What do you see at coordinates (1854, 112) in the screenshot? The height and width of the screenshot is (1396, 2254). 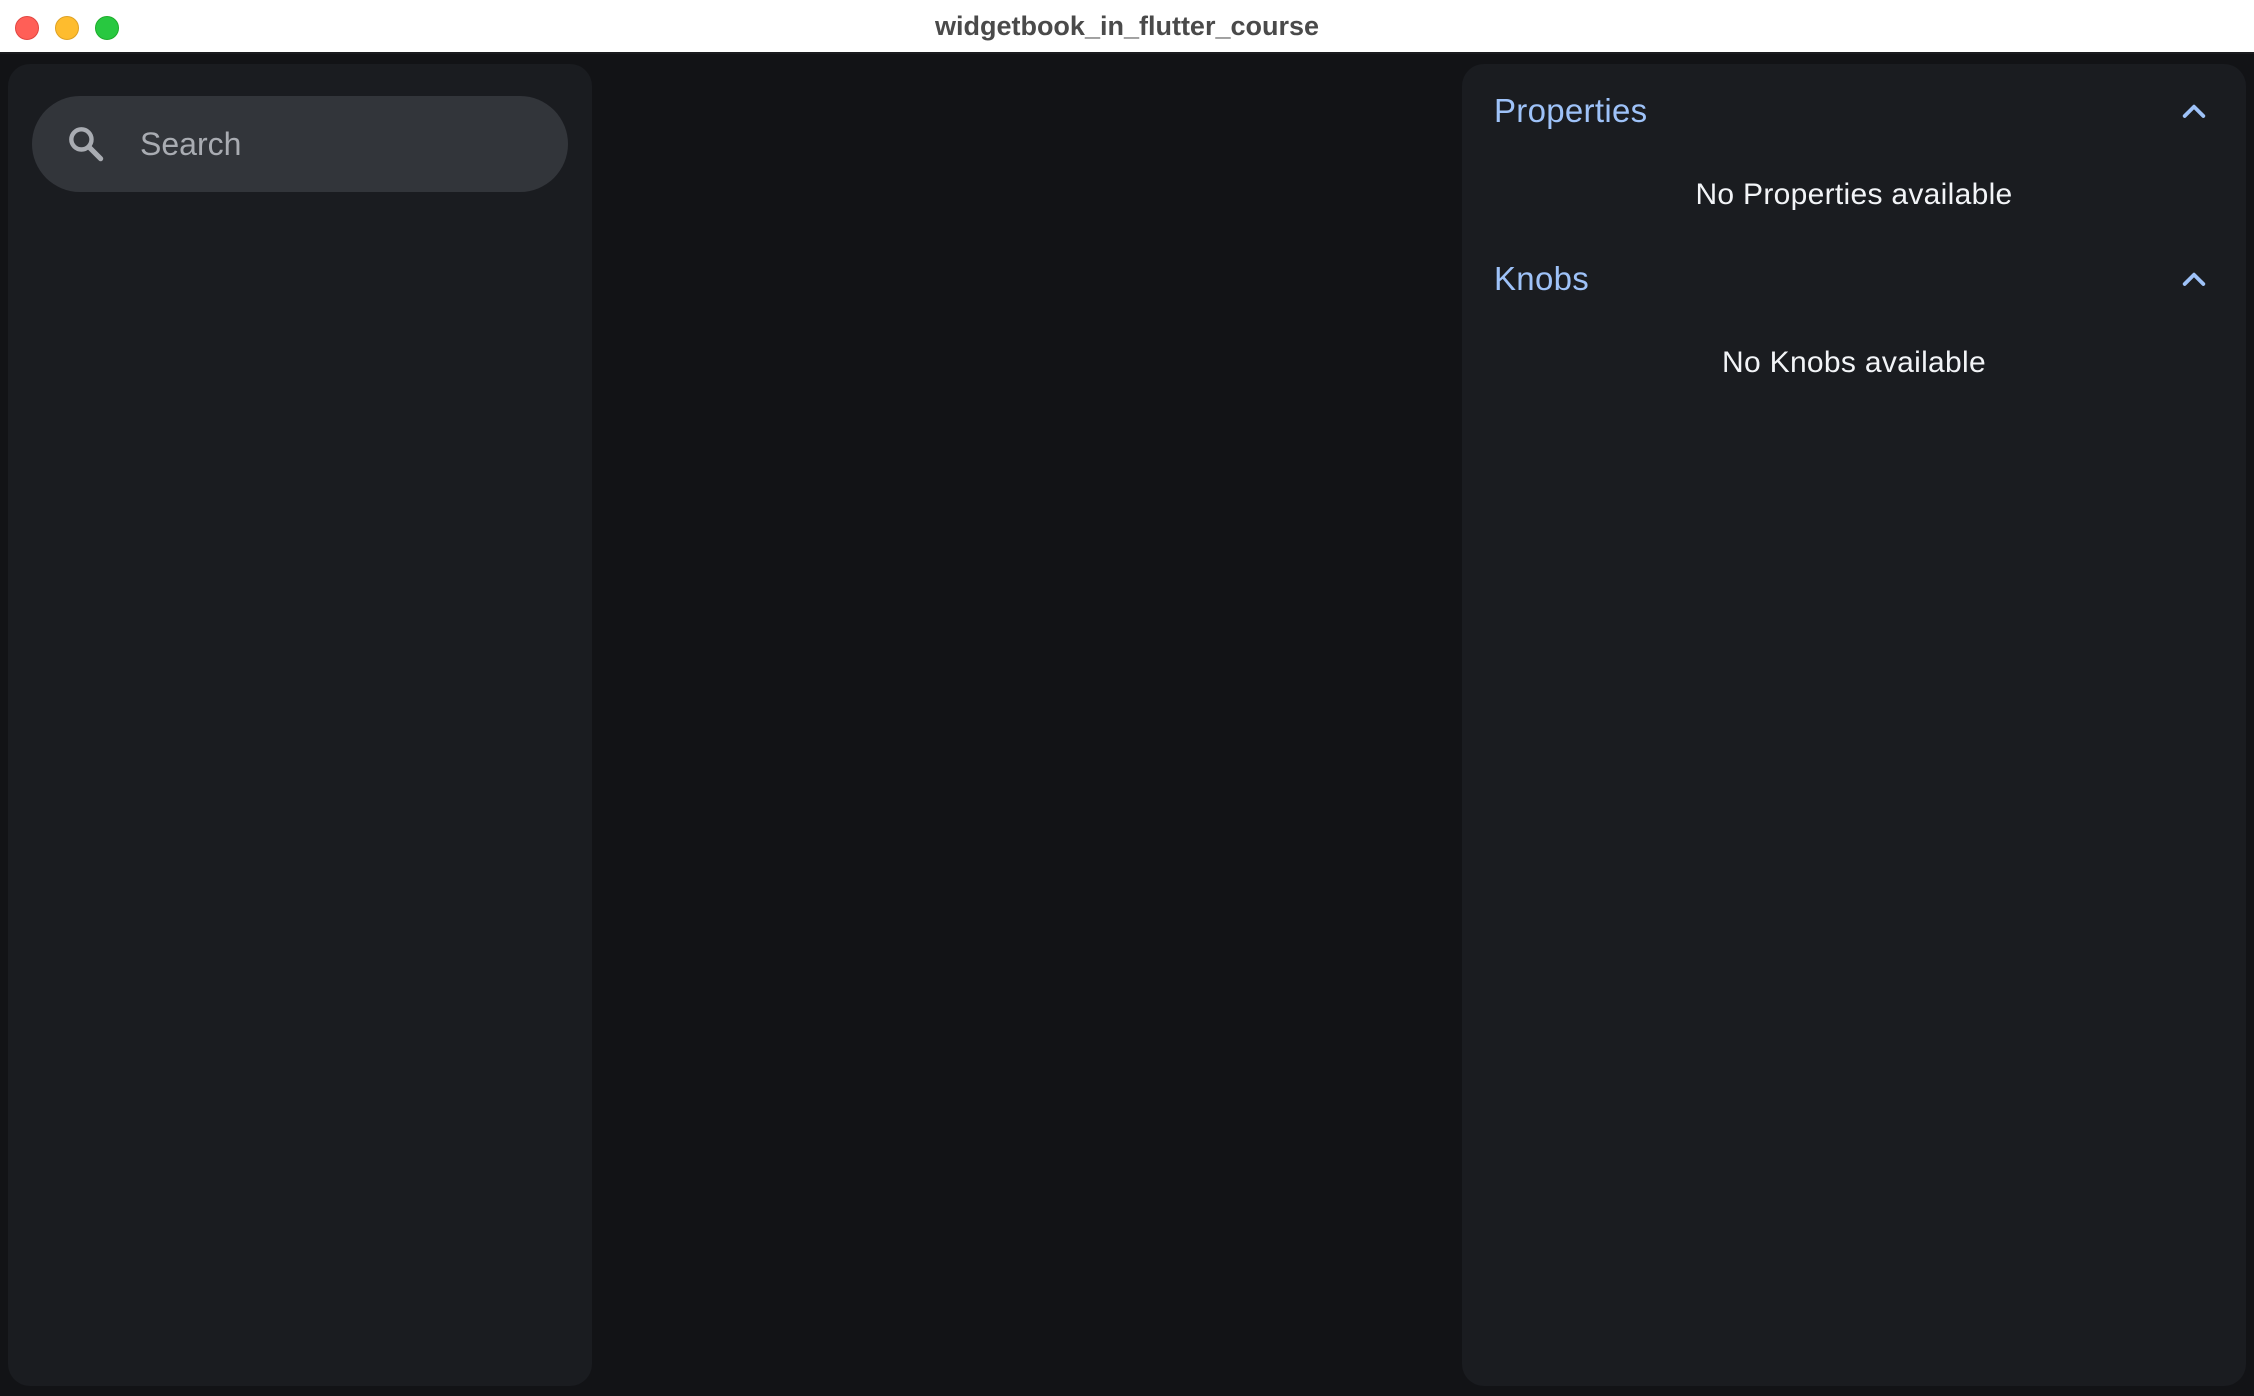 I see `properties-section-header: Properties` at bounding box center [1854, 112].